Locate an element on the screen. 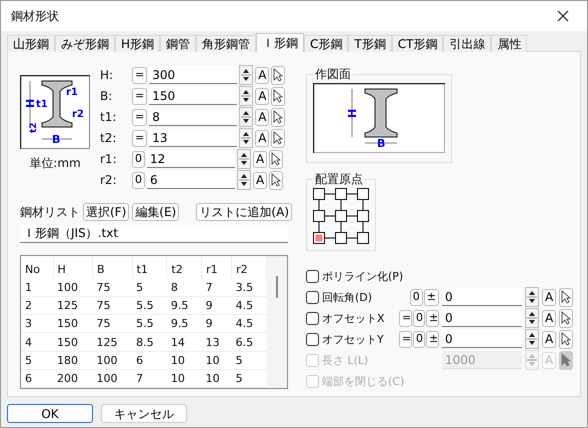 The height and width of the screenshot is (428, 588). list-button: 選択(F) is located at coordinates (106, 212).